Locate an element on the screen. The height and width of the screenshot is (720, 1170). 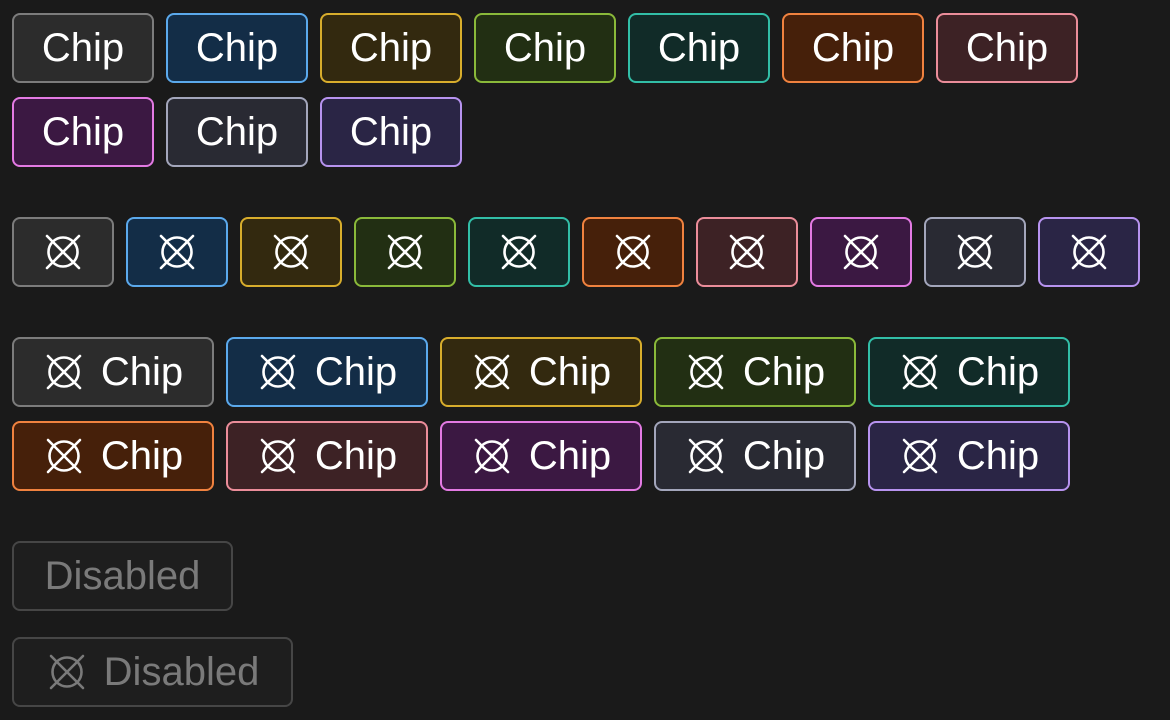
icon-text-chip-default: Chip is located at coordinates (113, 372).